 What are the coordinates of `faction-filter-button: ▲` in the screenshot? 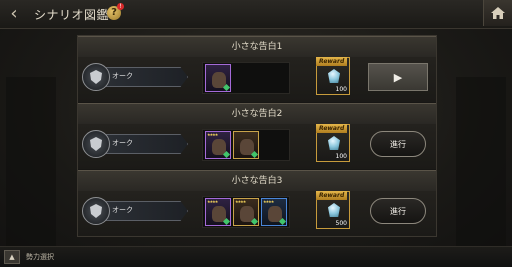 It's located at (12, 257).